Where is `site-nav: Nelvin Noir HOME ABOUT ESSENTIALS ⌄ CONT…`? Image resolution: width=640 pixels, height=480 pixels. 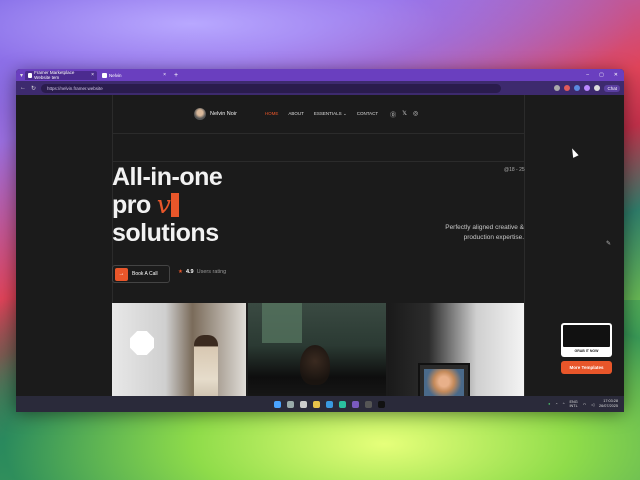
site-nav: Nelvin Noir HOME ABOUT ESSENTIALS ⌄ CONT… is located at coordinates (317, 114).